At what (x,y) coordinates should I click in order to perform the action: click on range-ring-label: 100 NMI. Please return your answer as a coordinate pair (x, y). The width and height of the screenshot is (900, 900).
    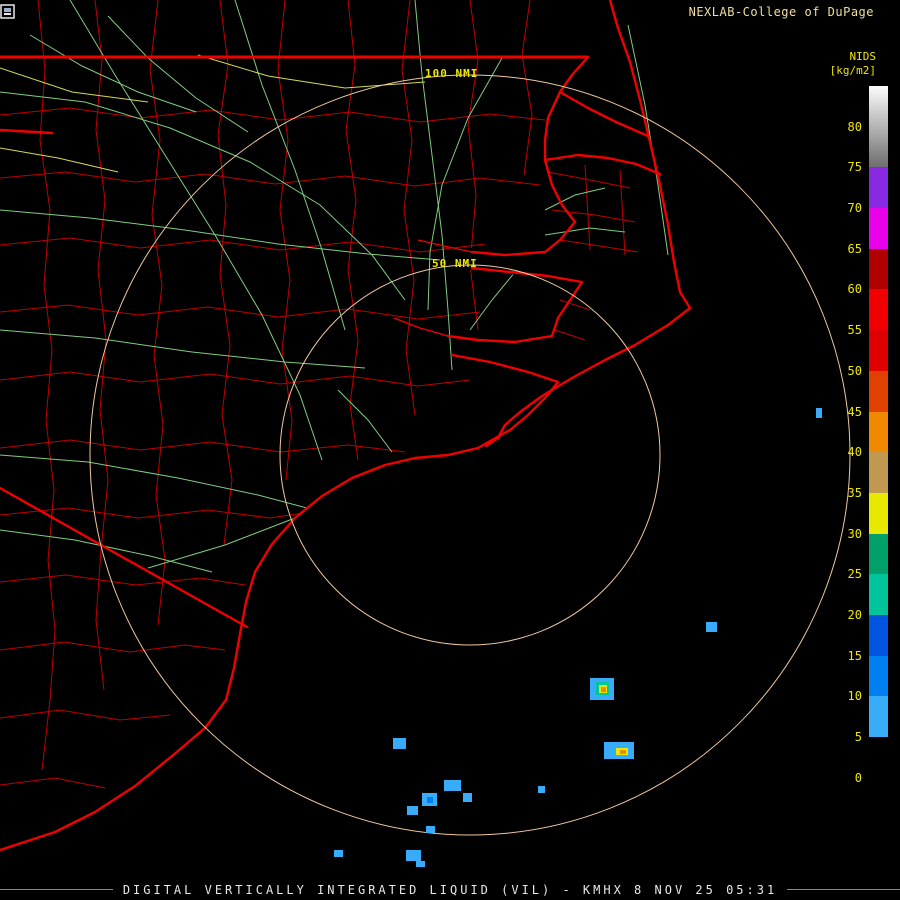
    Looking at the image, I should click on (452, 73).